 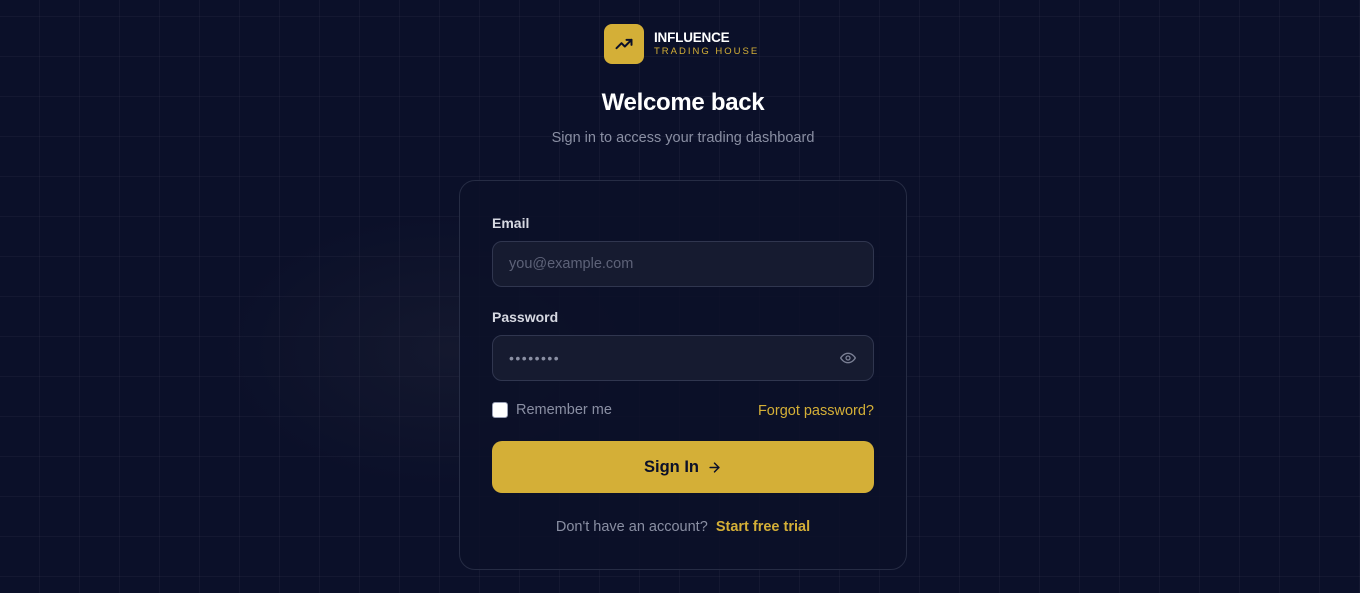 What do you see at coordinates (631, 527) in the screenshot?
I see `signup-prompt-text: Don't have an account?` at bounding box center [631, 527].